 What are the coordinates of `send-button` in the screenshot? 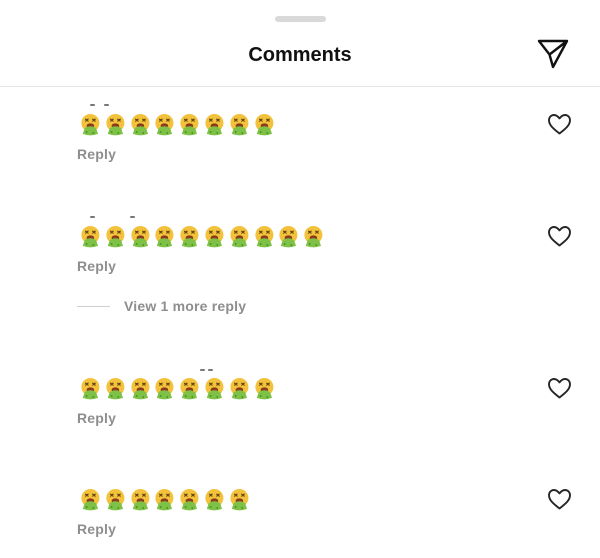 It's located at (553, 54).